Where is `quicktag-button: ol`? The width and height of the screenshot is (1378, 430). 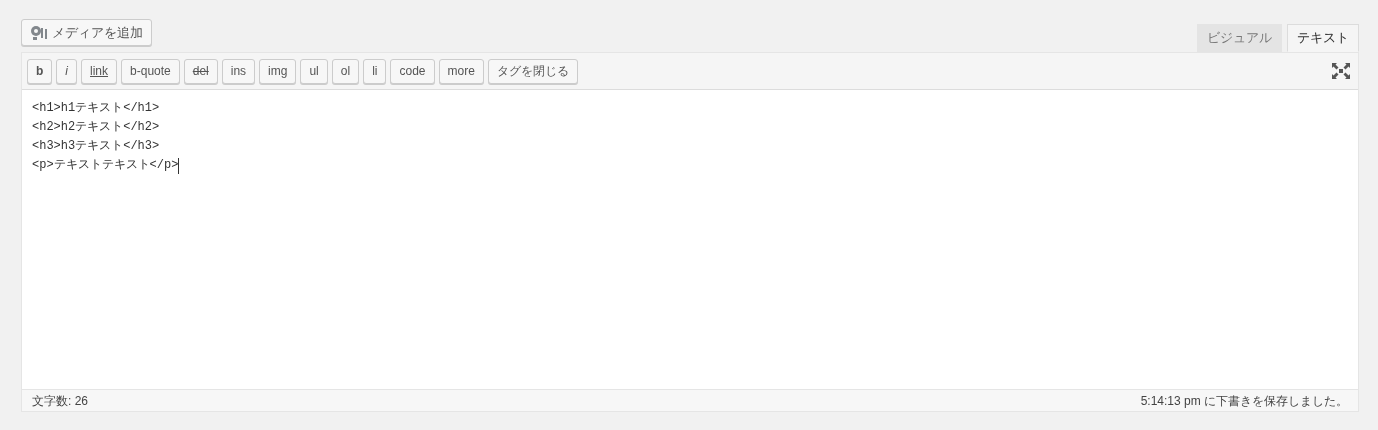 quicktag-button: ol is located at coordinates (345, 71).